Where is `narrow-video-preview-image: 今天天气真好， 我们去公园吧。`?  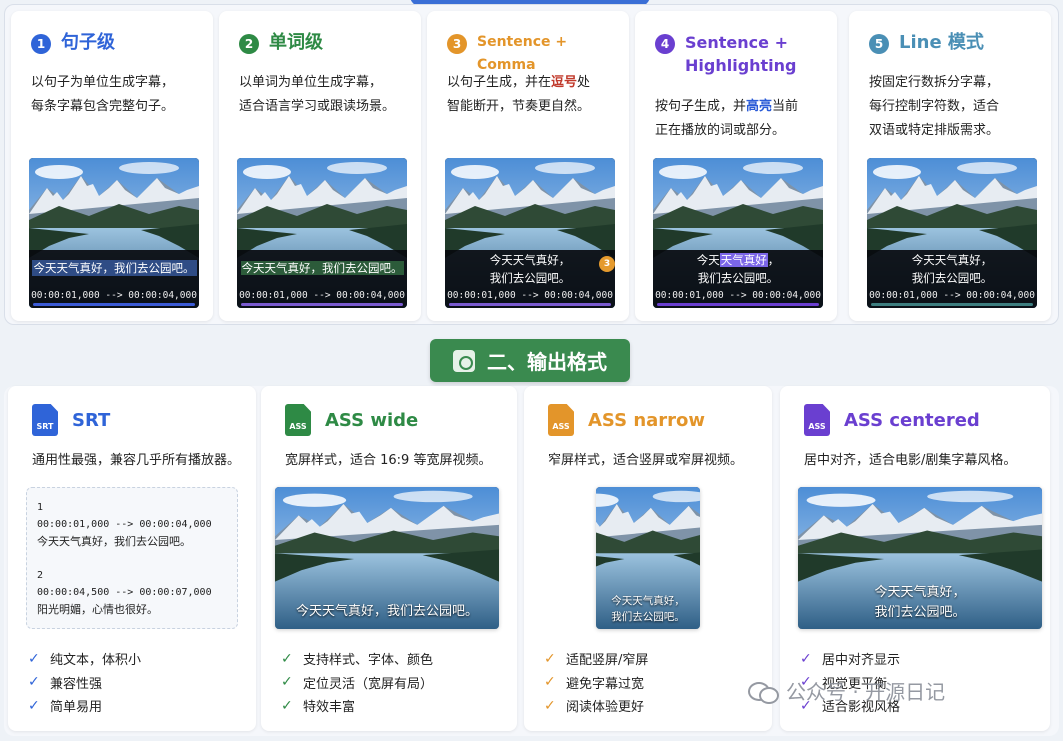
narrow-video-preview-image: 今天天气真好， 我们去公园吧。 is located at coordinates (648, 558).